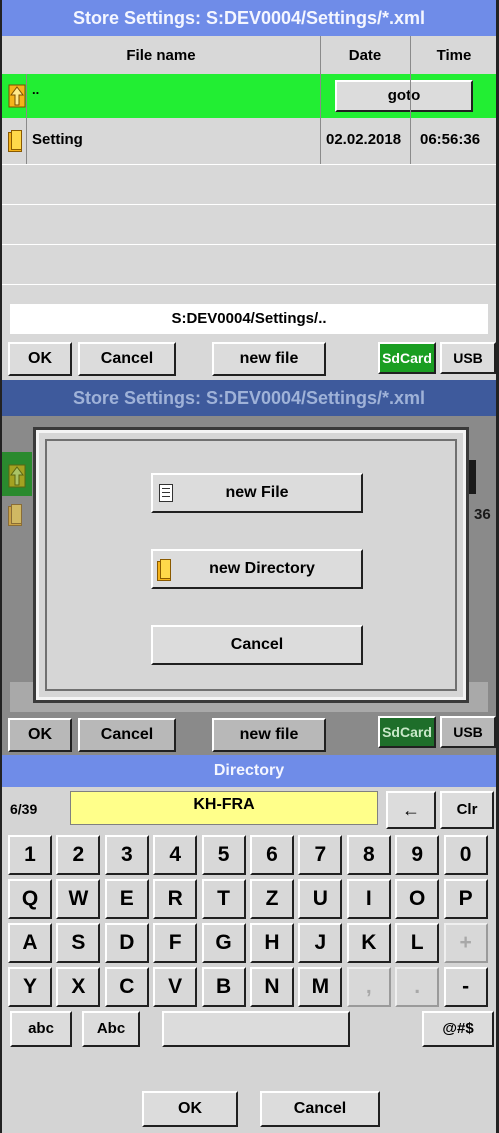 Image resolution: width=499 pixels, height=1133 pixels. Describe the element at coordinates (465, 855) in the screenshot. I see `key-0: 0` at that location.